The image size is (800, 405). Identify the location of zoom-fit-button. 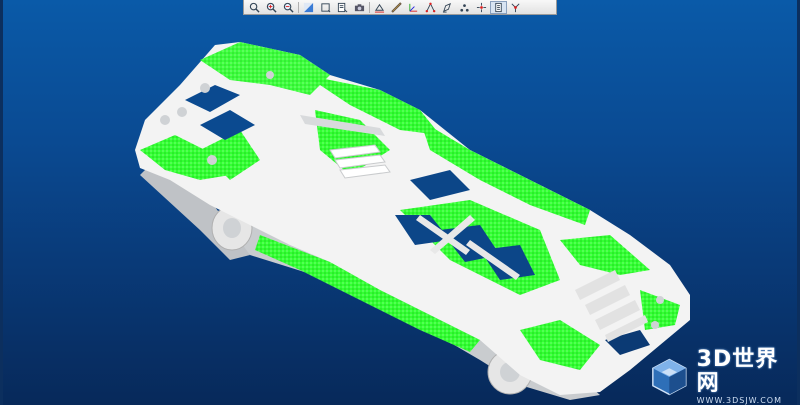
(254, 7).